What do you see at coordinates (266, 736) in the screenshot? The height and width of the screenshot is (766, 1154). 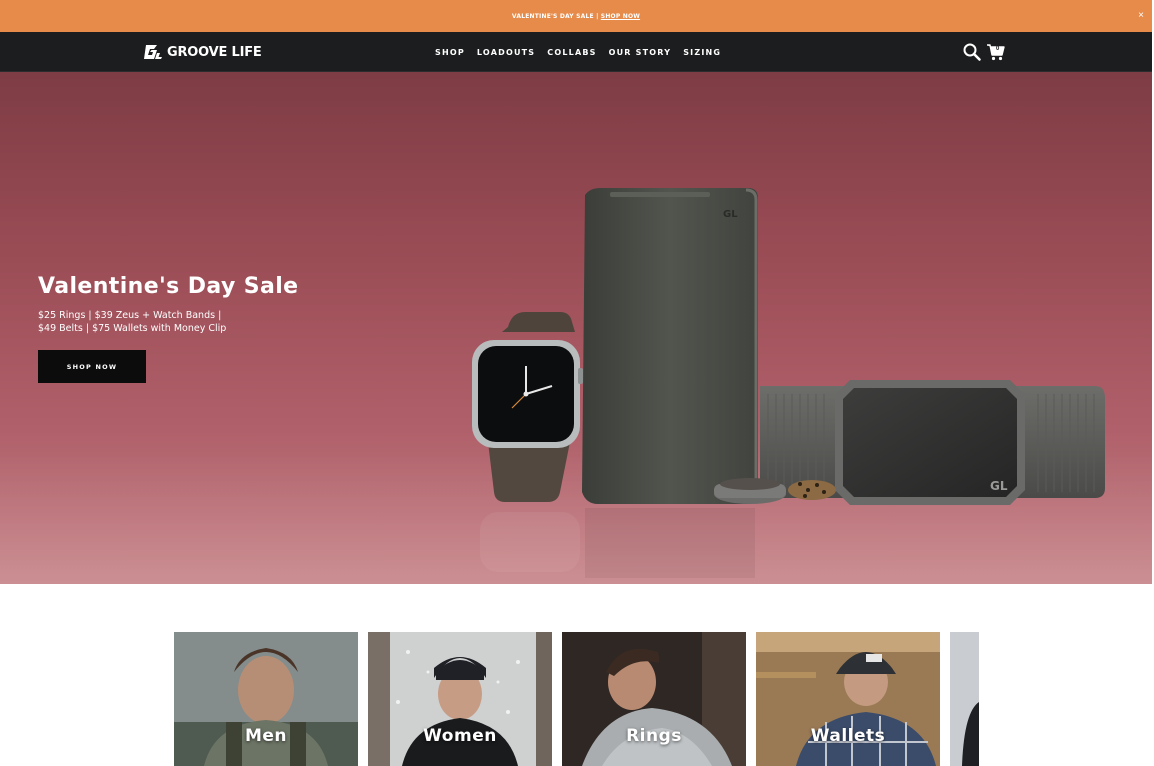 I see `category-label-men: Men` at bounding box center [266, 736].